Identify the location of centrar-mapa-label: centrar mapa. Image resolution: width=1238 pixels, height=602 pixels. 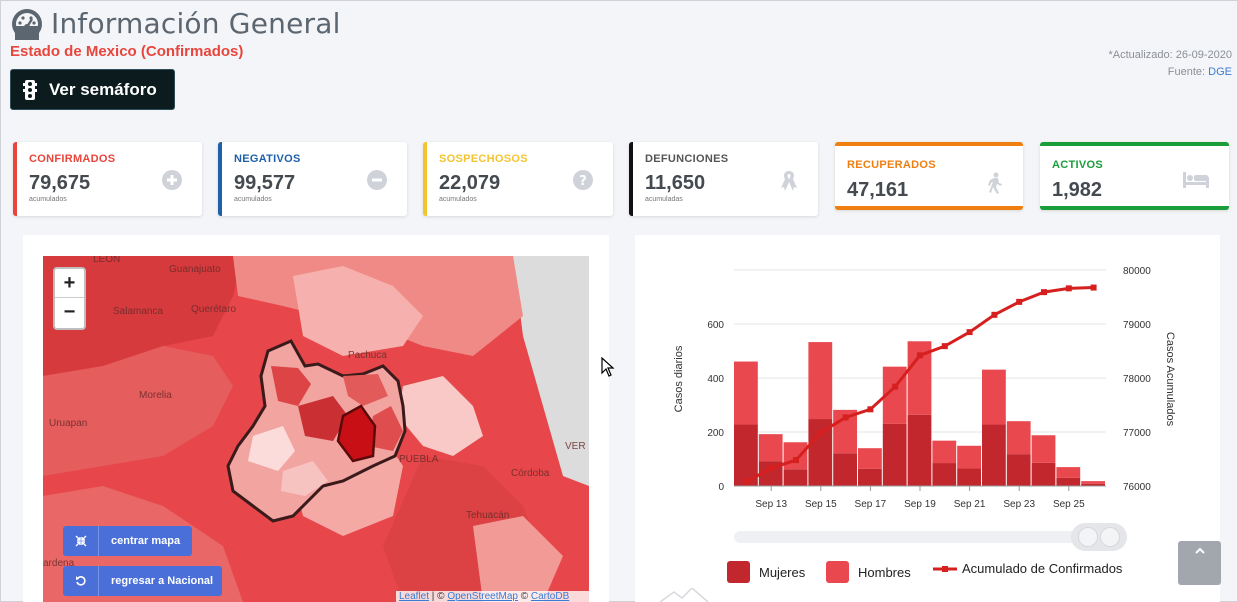
(146, 541).